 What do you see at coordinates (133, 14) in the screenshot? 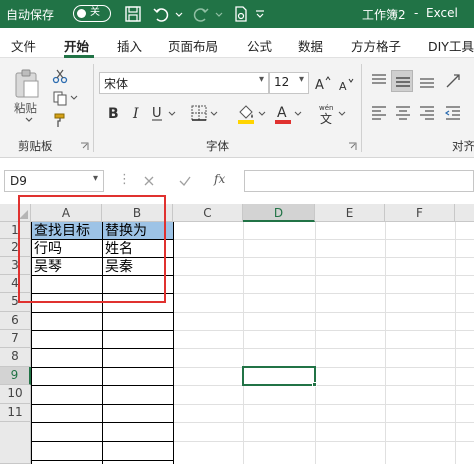
I see `save-icon` at bounding box center [133, 14].